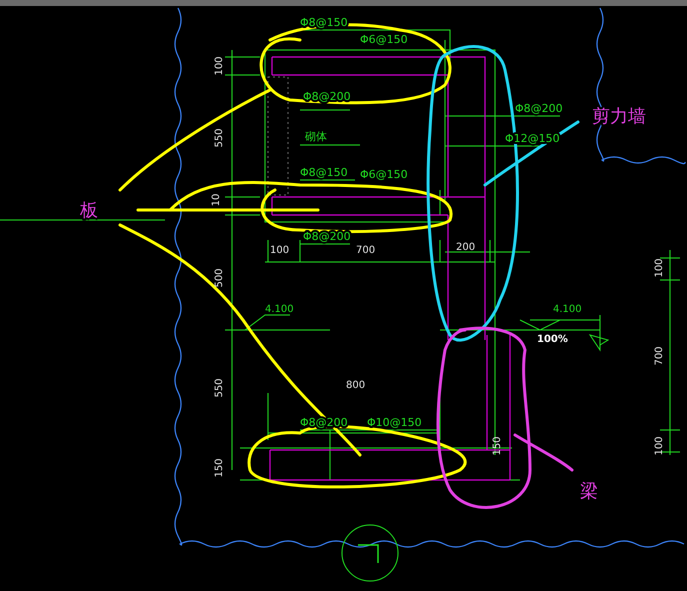 This screenshot has width=687, height=591. Describe the element at coordinates (356, 385) in the screenshot. I see `dimension-label: 800` at that location.